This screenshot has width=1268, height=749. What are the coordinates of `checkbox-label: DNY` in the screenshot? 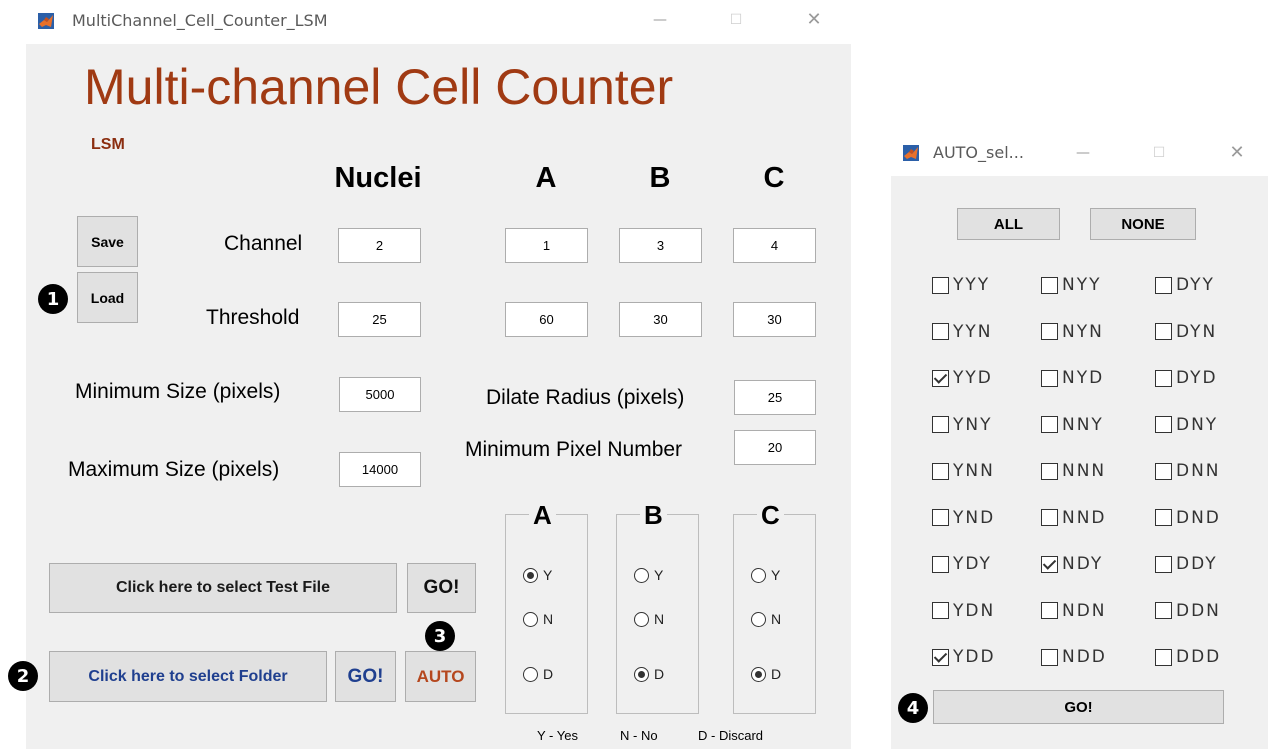 It's located at (1197, 424).